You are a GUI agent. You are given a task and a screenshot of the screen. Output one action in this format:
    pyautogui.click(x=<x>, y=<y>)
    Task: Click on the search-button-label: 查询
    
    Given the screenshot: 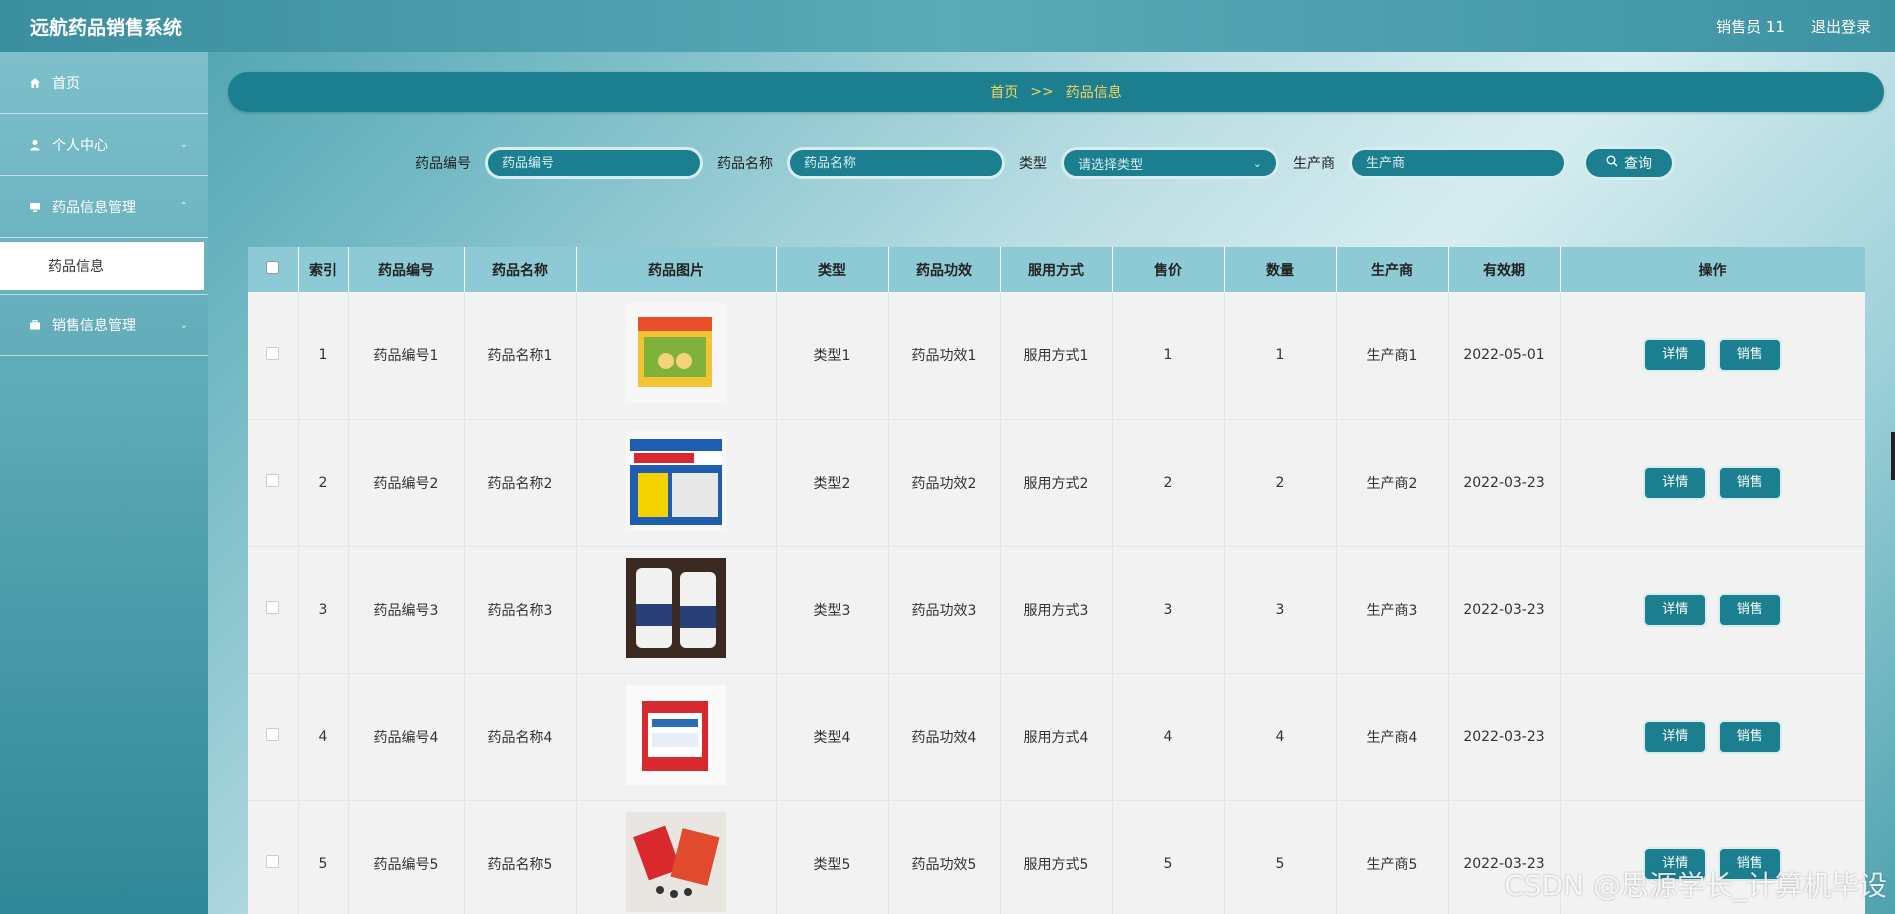 What is the action you would take?
    pyautogui.click(x=1638, y=164)
    